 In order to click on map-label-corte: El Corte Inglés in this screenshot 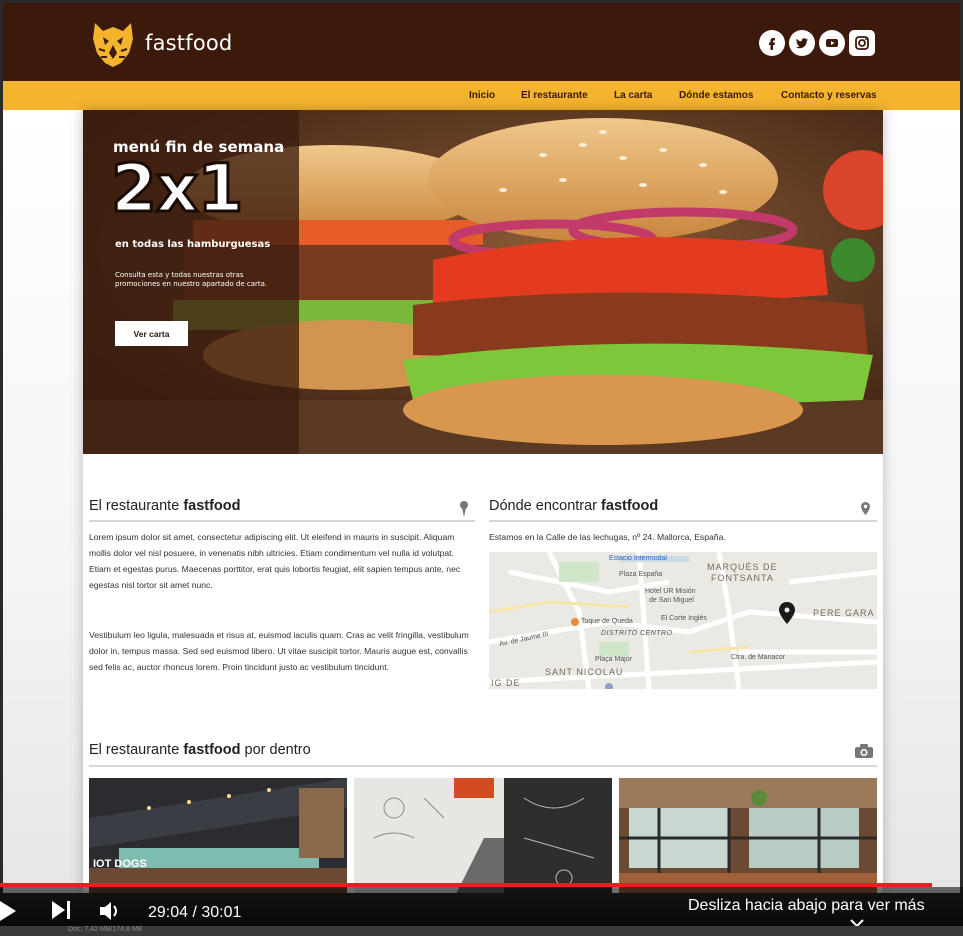, I will do `click(684, 618)`.